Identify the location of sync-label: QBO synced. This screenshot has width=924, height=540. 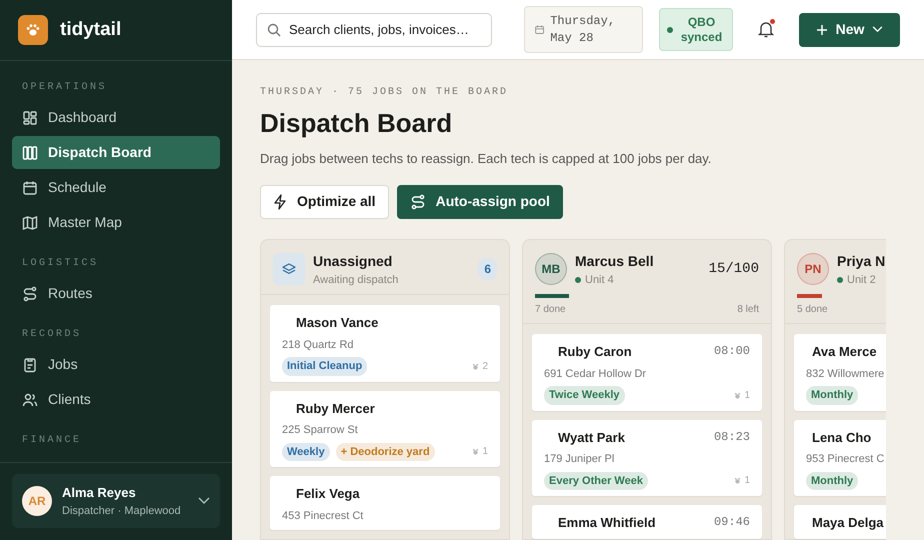
(702, 29).